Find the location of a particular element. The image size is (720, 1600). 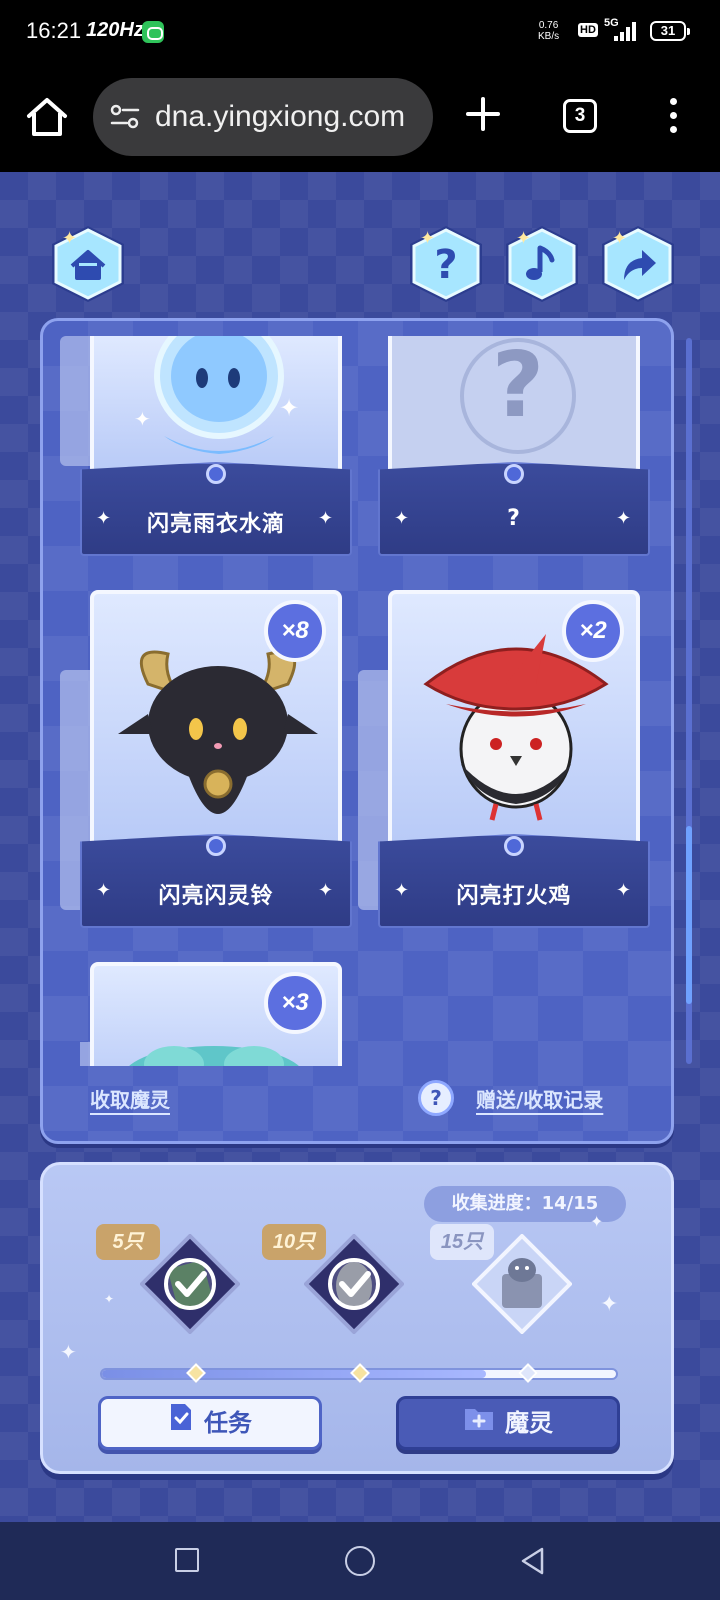

milestone-tag: 10只 is located at coordinates (294, 1242).